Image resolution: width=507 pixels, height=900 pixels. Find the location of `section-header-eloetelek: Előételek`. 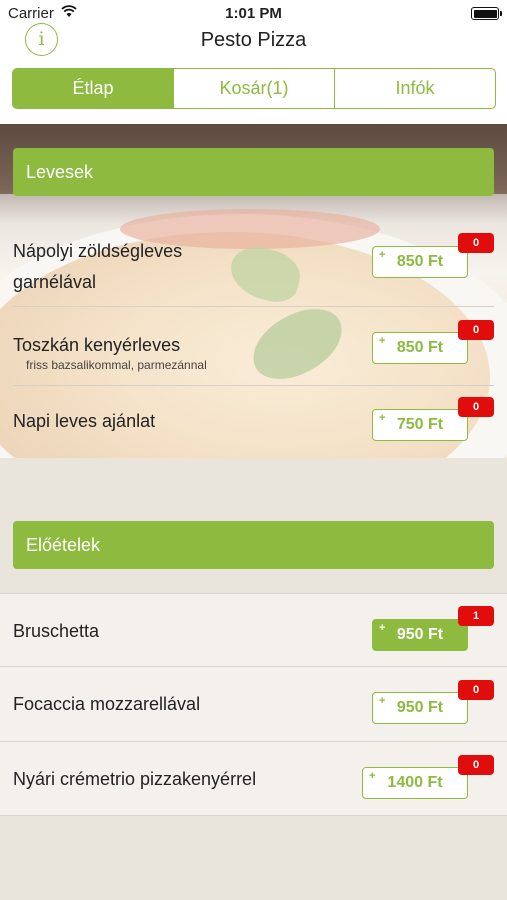

section-header-eloetelek: Előételek is located at coordinates (253, 545).